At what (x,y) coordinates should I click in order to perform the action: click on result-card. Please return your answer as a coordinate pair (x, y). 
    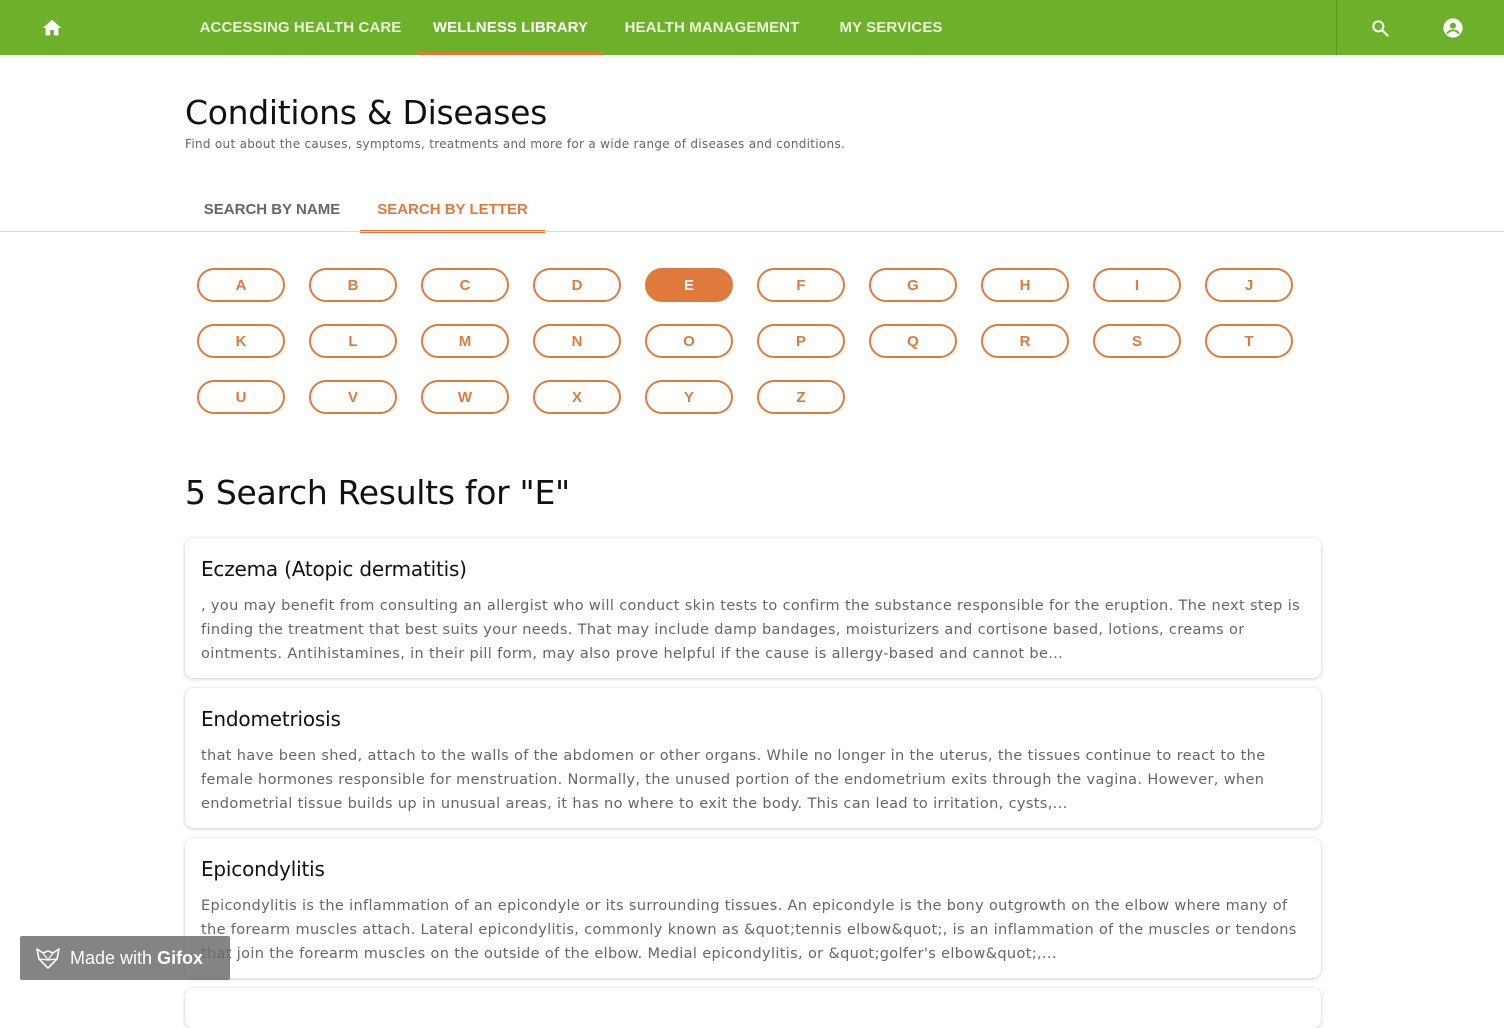
    Looking at the image, I should click on (753, 1008).